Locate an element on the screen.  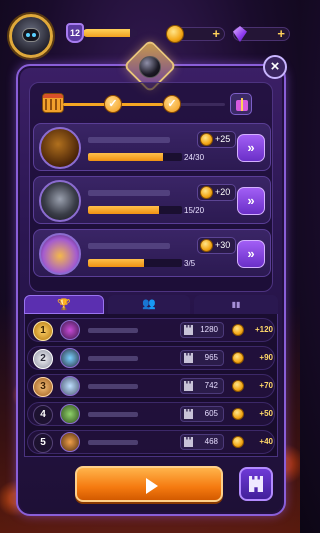
mission-reward-value: +20 is located at coordinates (223, 192).